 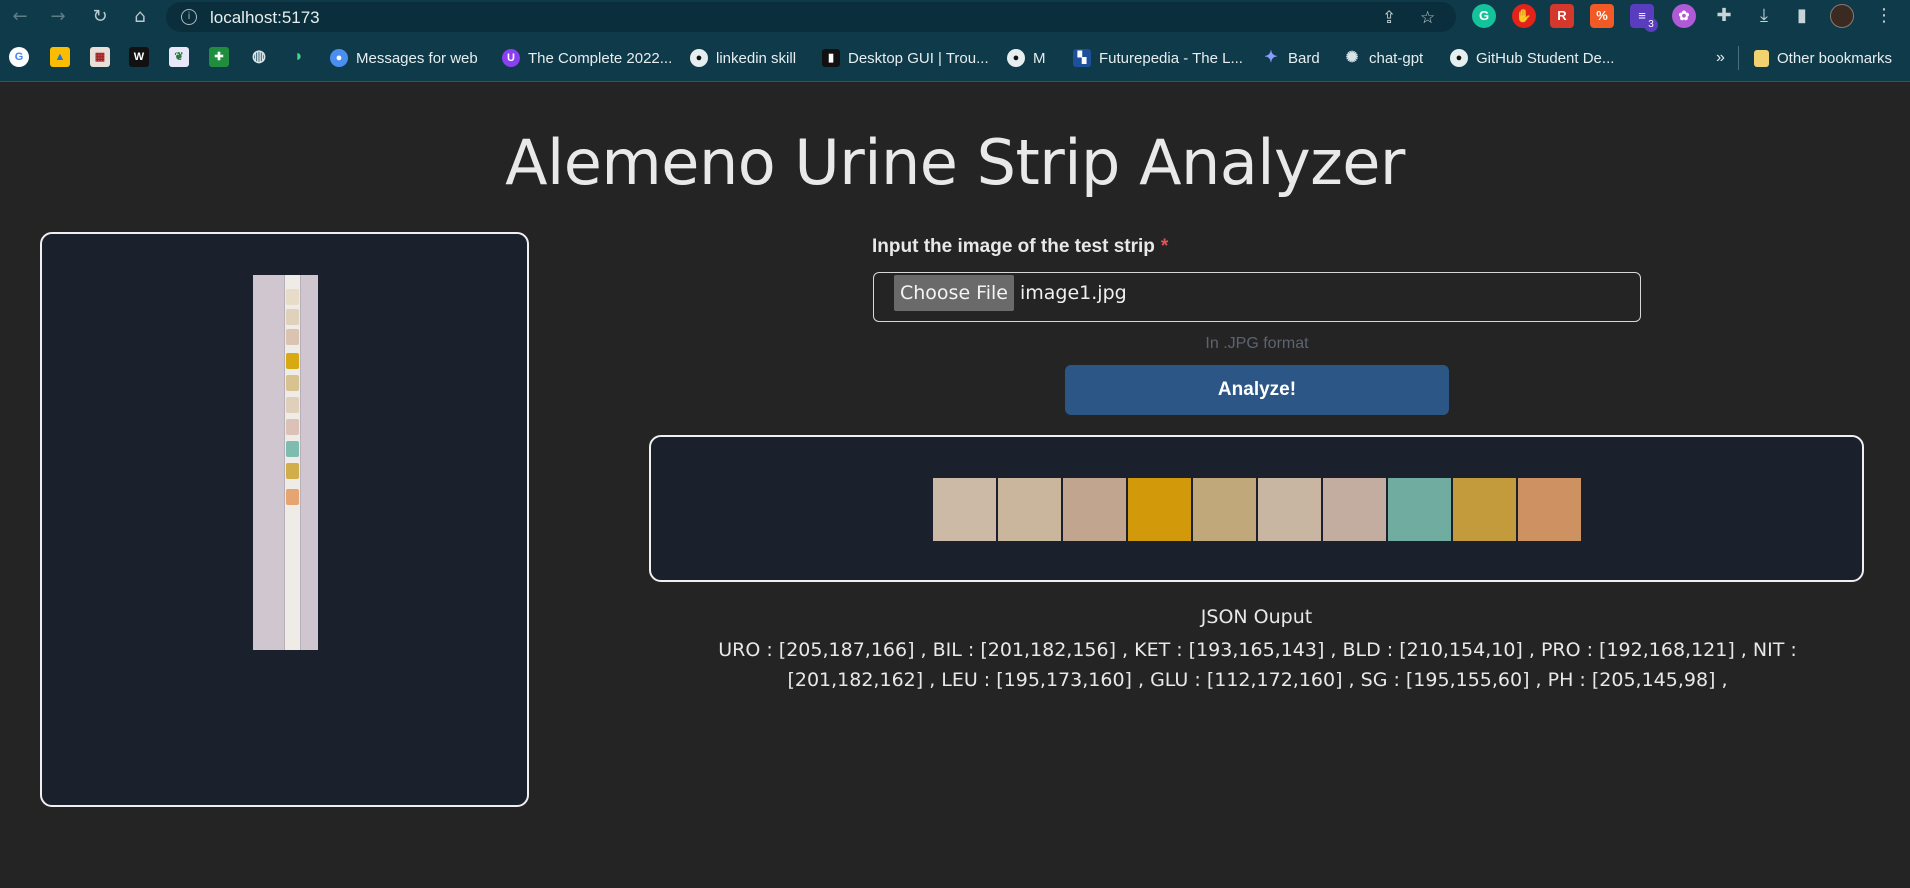 I want to click on bookmark-label: Messages for web, so click(x=417, y=58).